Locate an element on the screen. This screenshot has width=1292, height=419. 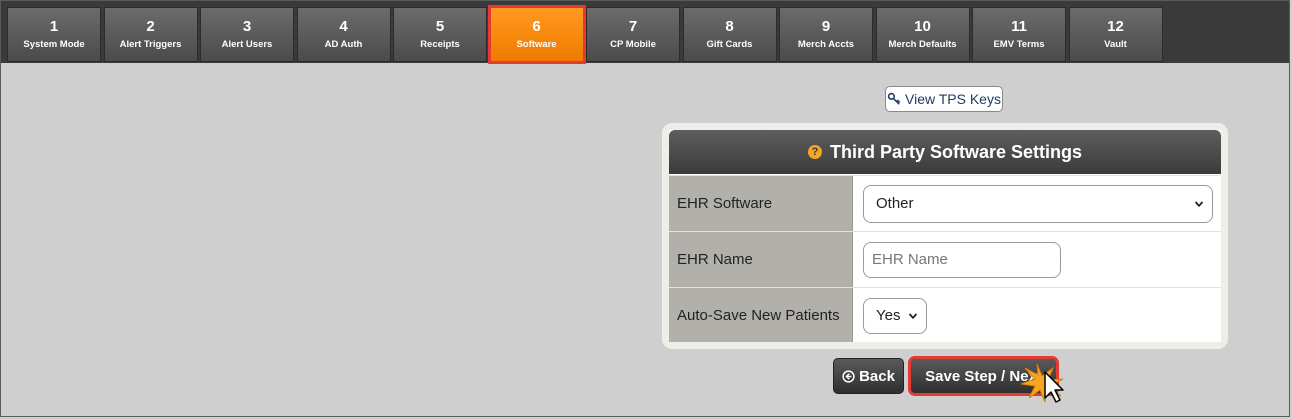
step-number: 4 is located at coordinates (343, 26).